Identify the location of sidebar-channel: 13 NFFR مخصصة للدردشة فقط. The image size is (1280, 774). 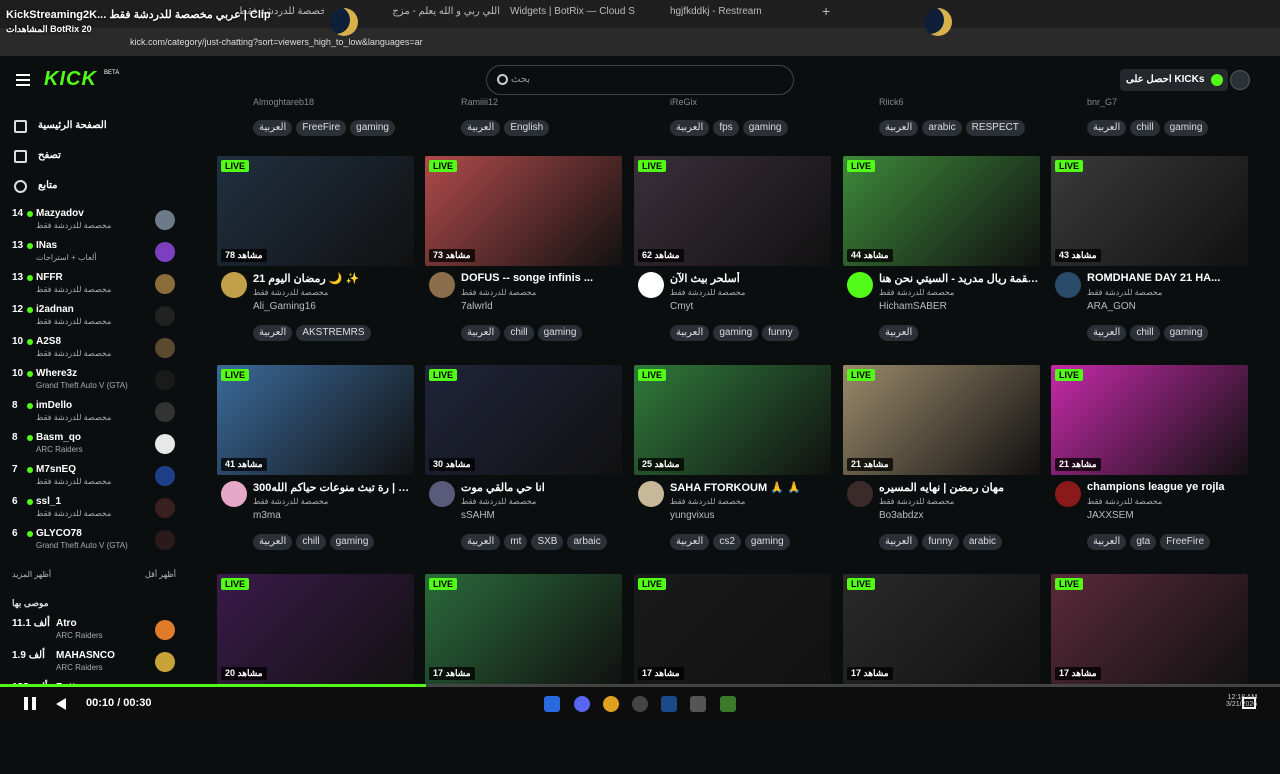
(94, 287).